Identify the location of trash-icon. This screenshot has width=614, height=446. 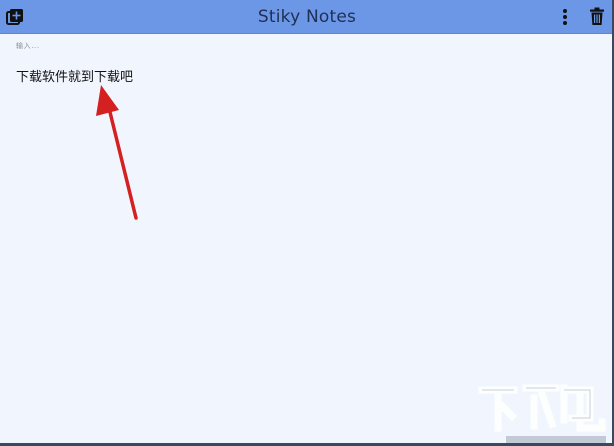
(597, 16).